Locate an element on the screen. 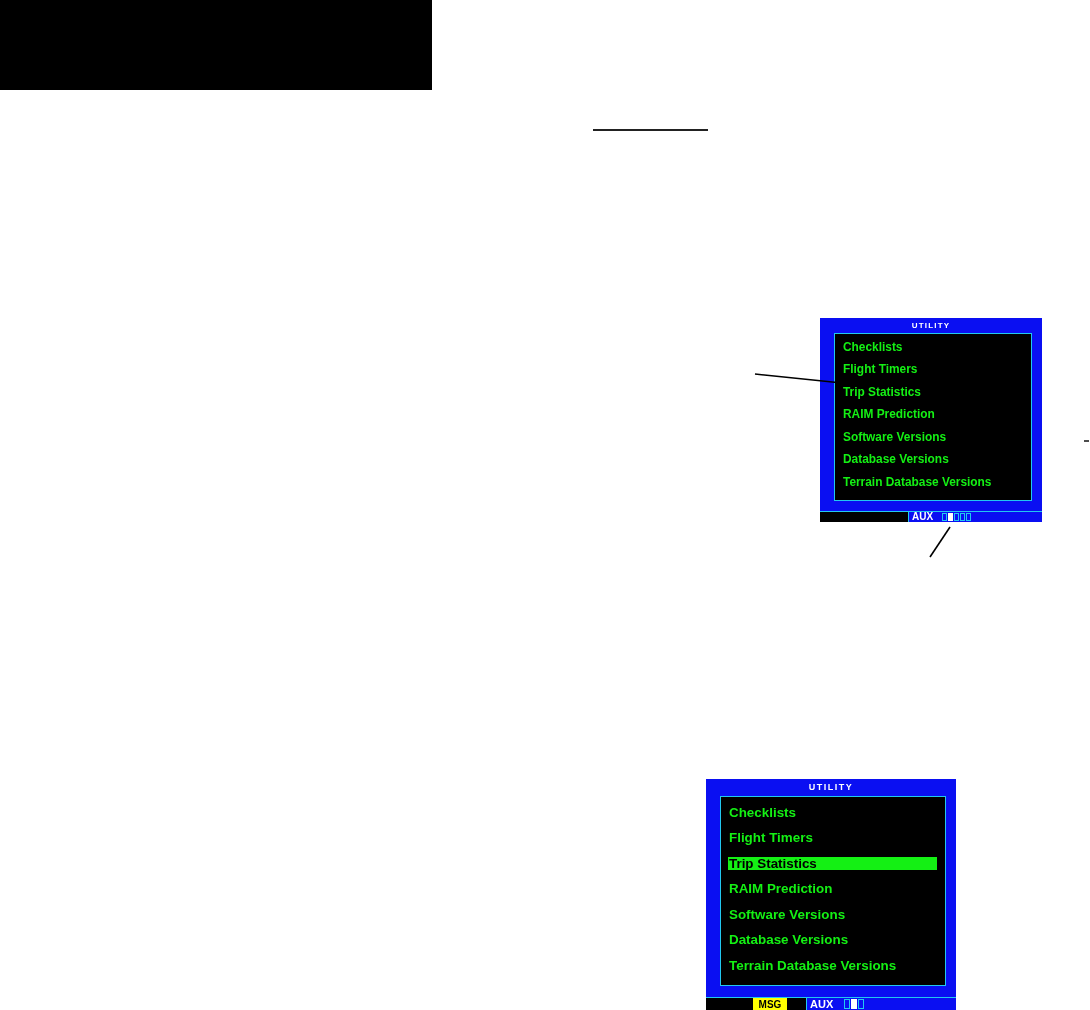  leader-line is located at coordinates (940, 542).